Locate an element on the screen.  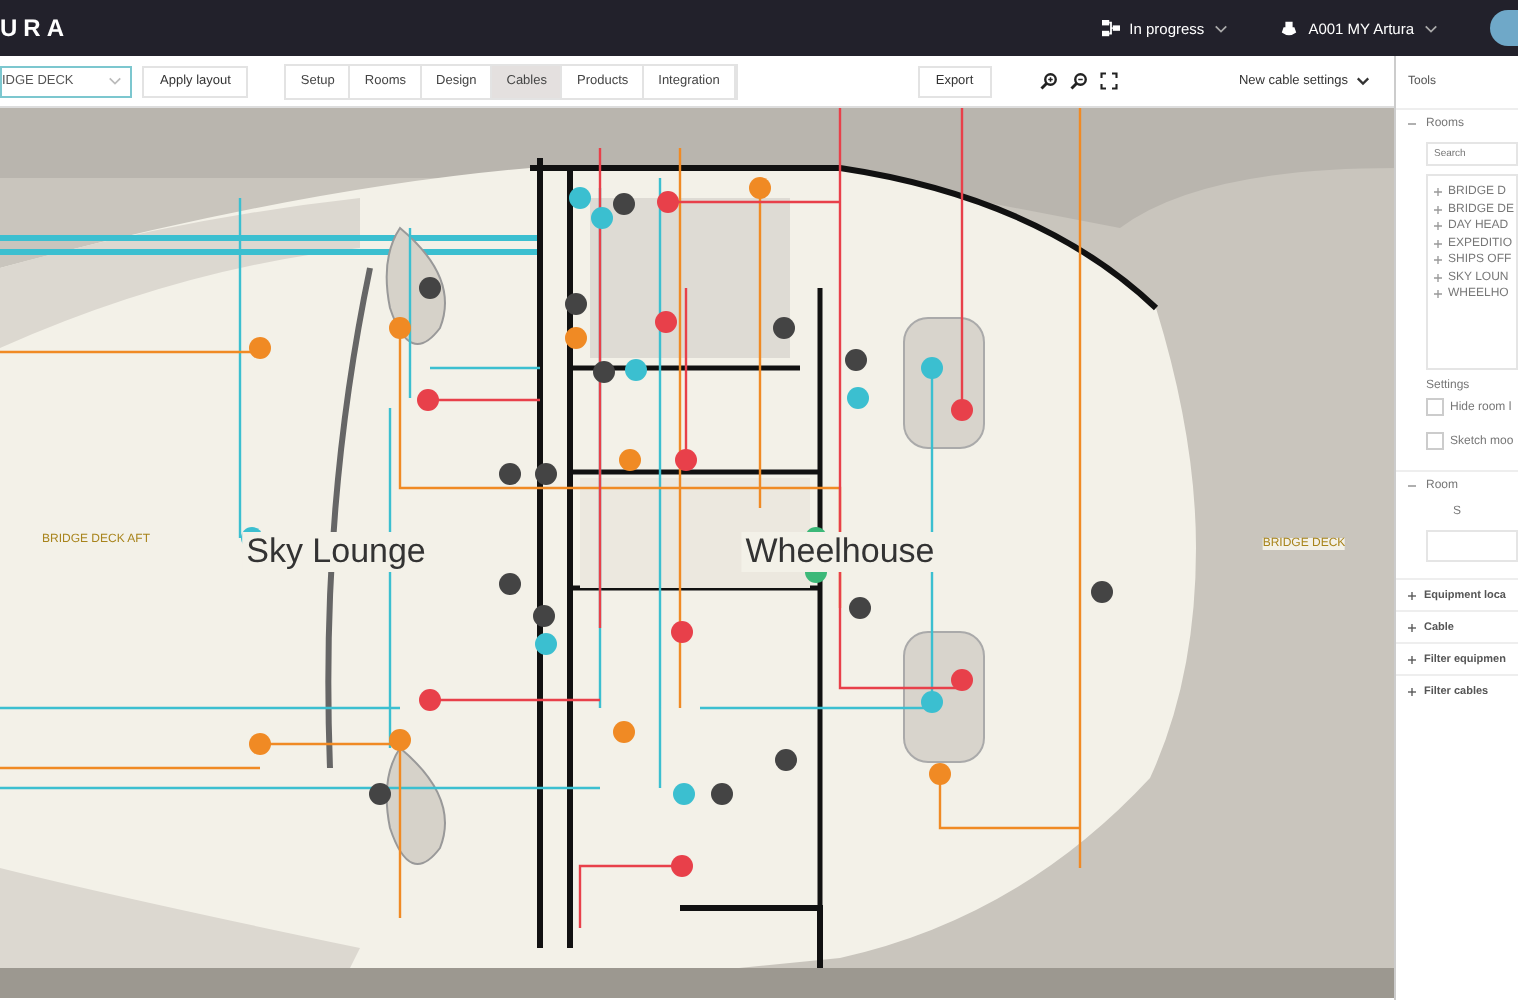
room-label: Sky Lounge is located at coordinates (336, 552).